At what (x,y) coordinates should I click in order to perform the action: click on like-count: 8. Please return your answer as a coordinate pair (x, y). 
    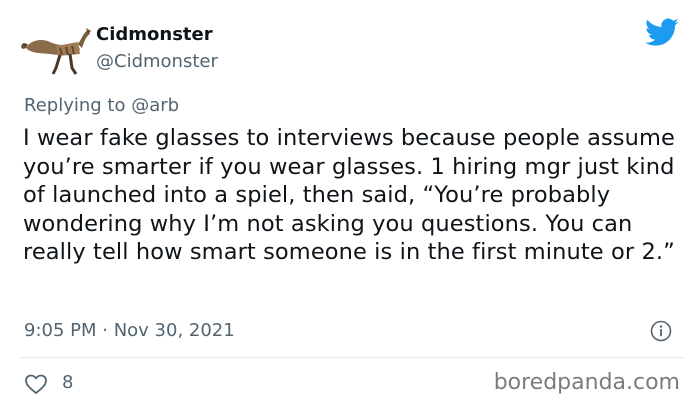
    Looking at the image, I should click on (68, 382).